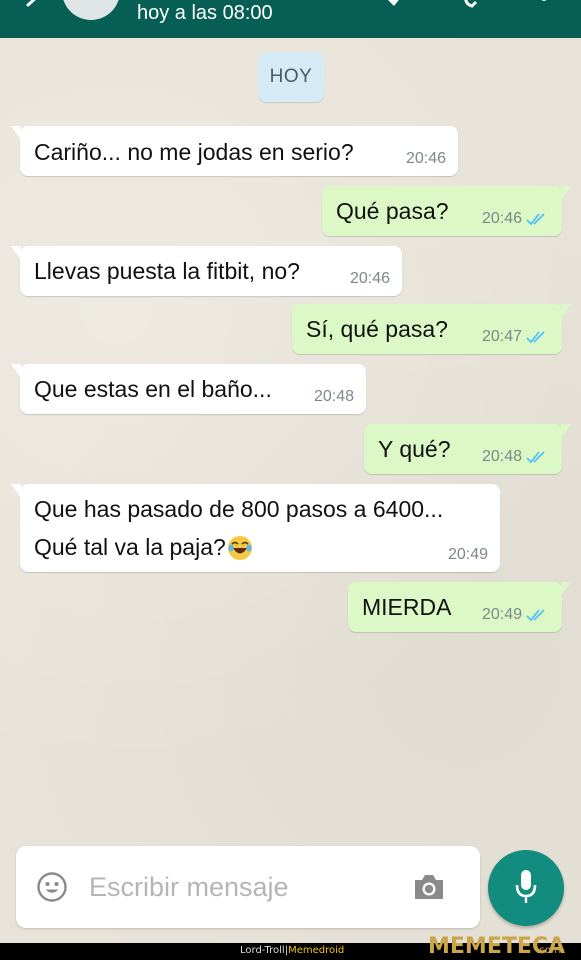  I want to click on phone-call-icon, so click(471, 7).